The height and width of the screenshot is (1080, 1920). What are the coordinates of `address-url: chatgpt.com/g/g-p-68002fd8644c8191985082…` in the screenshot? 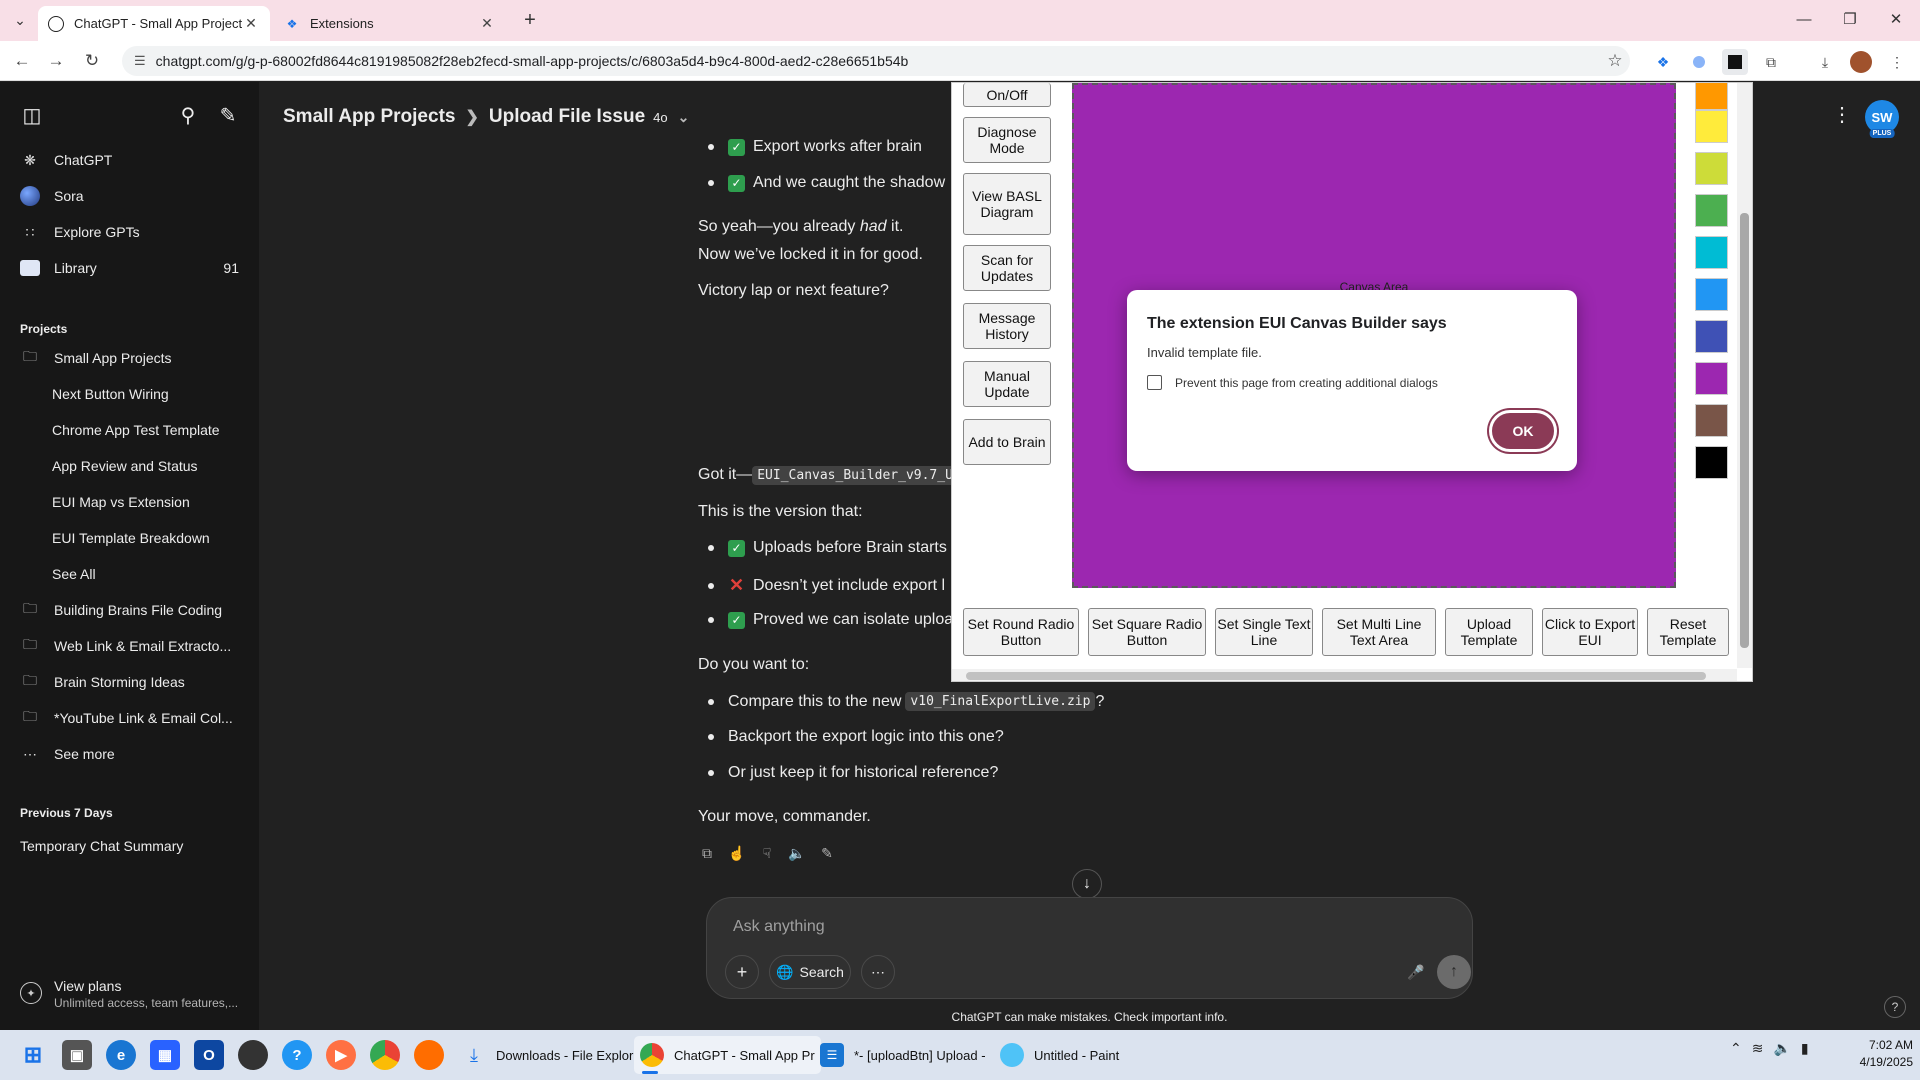 It's located at (878, 61).